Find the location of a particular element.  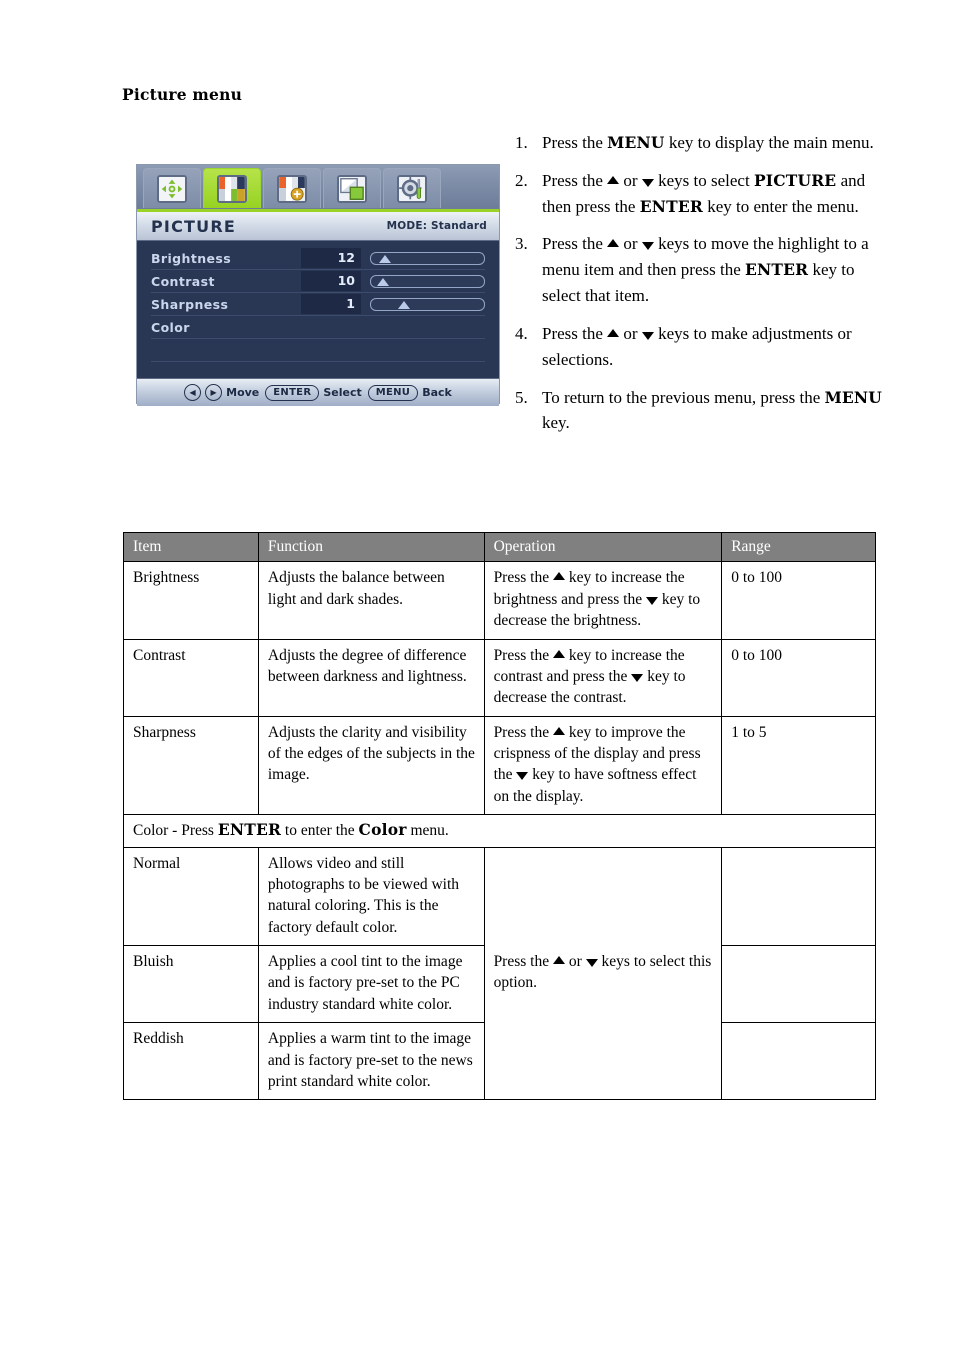

osd-item-color: Color is located at coordinates (318, 327).